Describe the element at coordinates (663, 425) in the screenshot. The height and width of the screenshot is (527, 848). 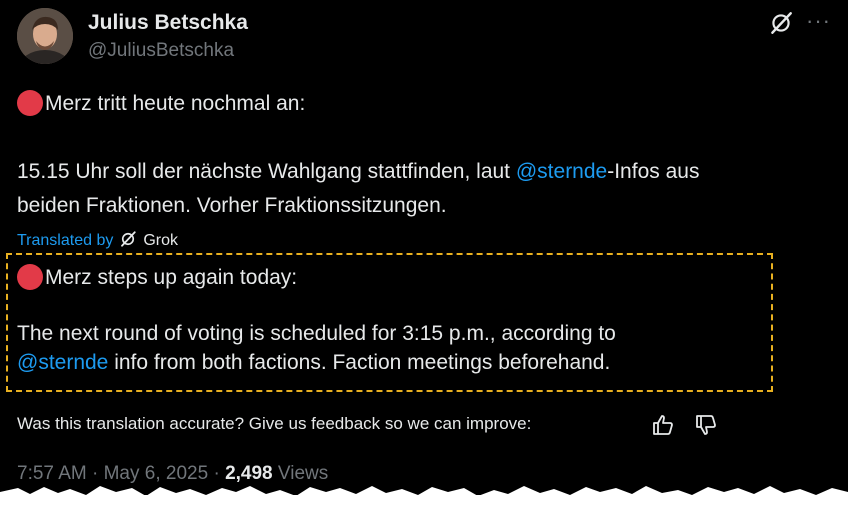
I see `thumbs-up-icon` at that location.